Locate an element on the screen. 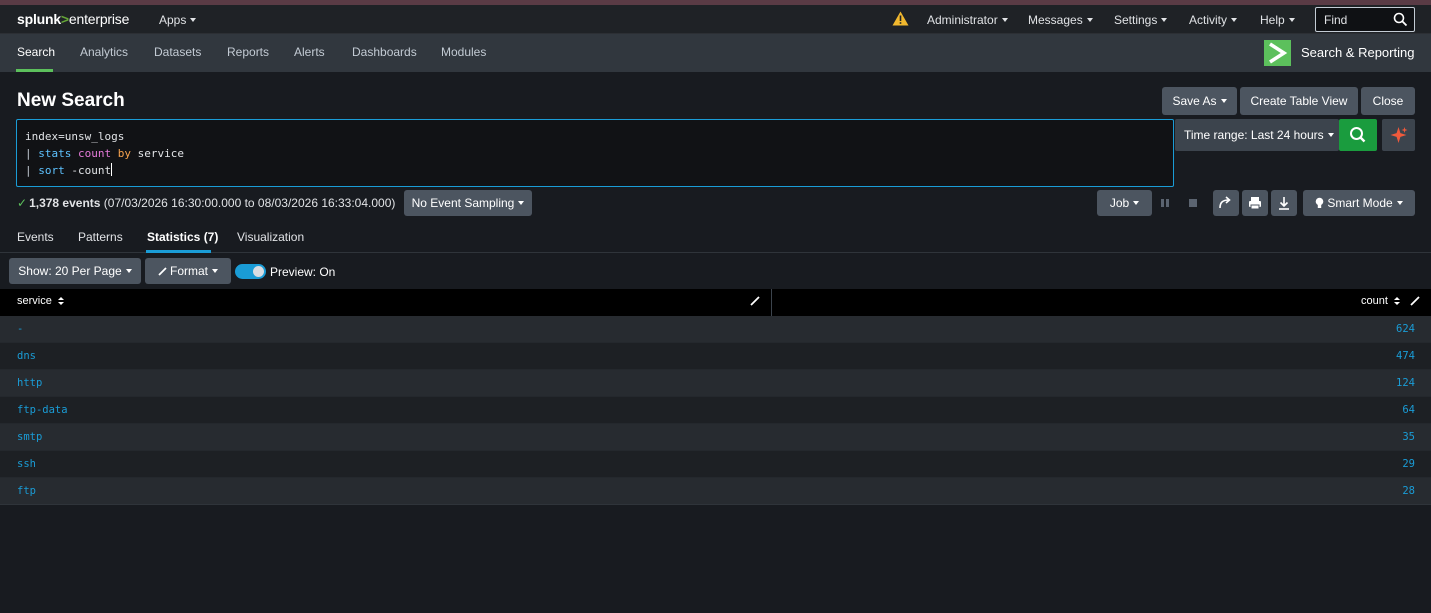 This screenshot has height=613, width=1431. nav-analytics: Analytics is located at coordinates (104, 52).